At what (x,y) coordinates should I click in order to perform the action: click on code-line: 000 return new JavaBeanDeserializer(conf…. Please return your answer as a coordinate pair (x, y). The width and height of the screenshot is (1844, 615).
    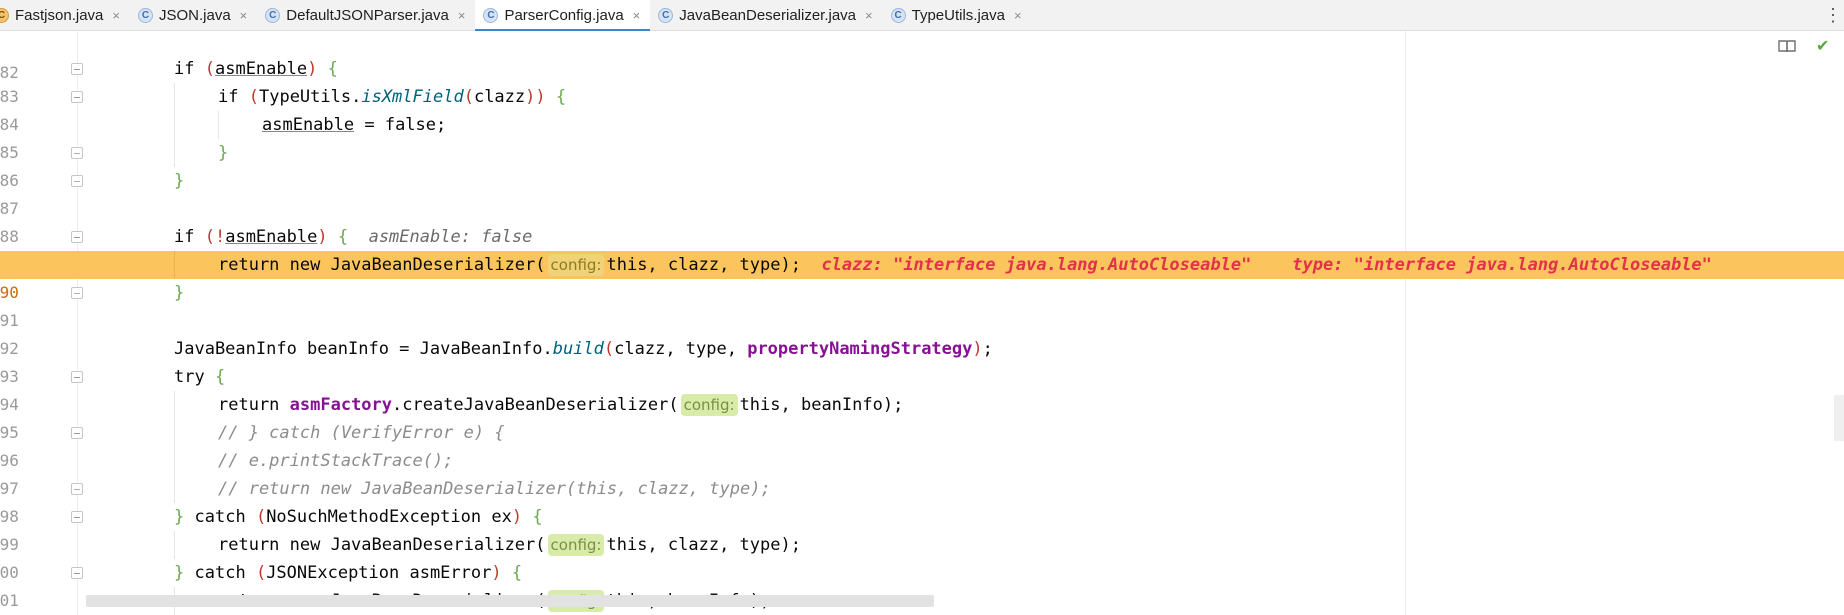
    Looking at the image, I should click on (922, 556).